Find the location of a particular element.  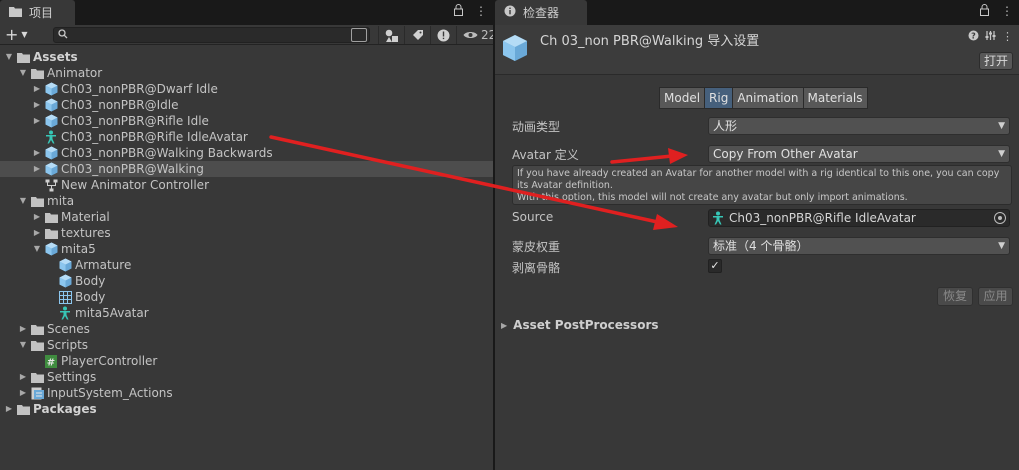

filter-label-button is located at coordinates (417, 35).